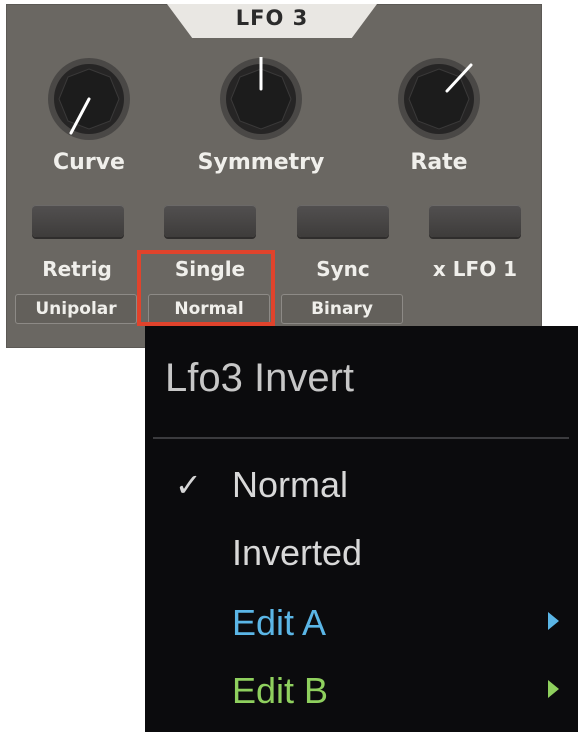 The image size is (578, 732). I want to click on unipolar-selector: Unipolar, so click(76, 309).